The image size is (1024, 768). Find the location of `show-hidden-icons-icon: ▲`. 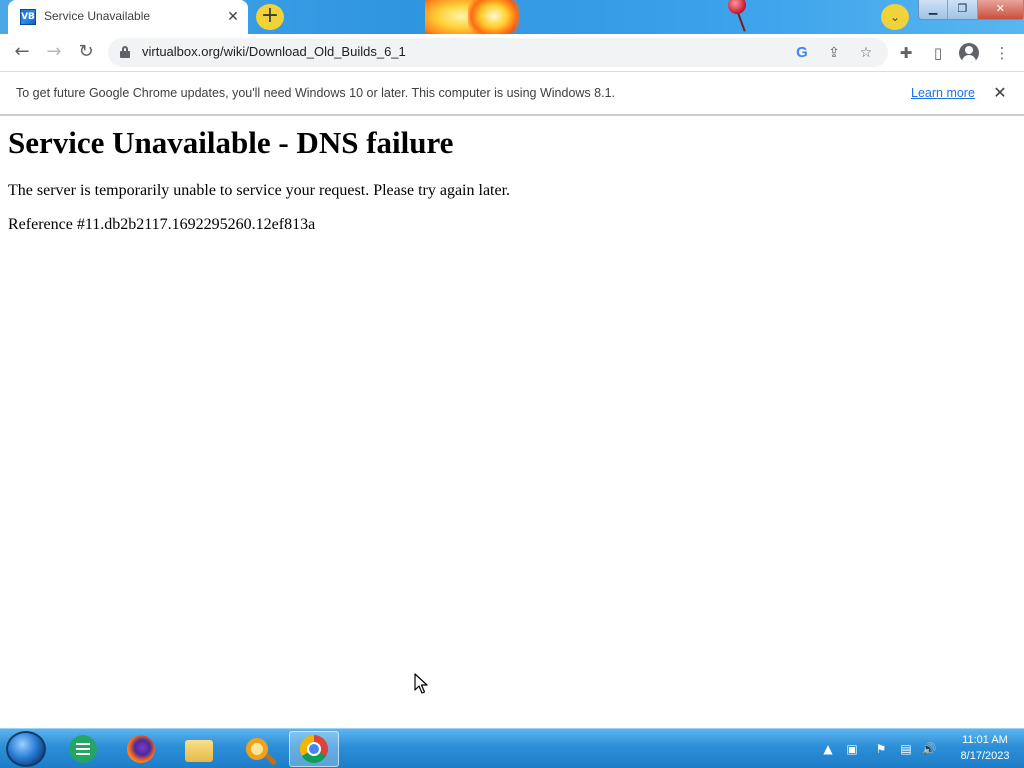

show-hidden-icons-icon: ▲ is located at coordinates (828, 749).